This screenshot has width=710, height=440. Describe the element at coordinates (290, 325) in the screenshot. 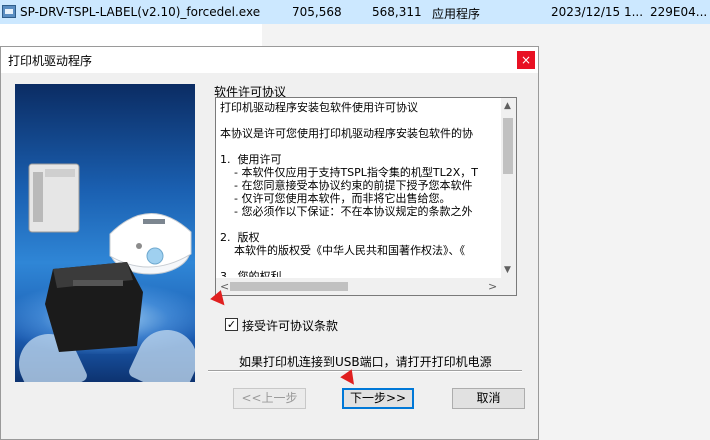

I see `accept-license-label: 接受许可协议条款` at that location.